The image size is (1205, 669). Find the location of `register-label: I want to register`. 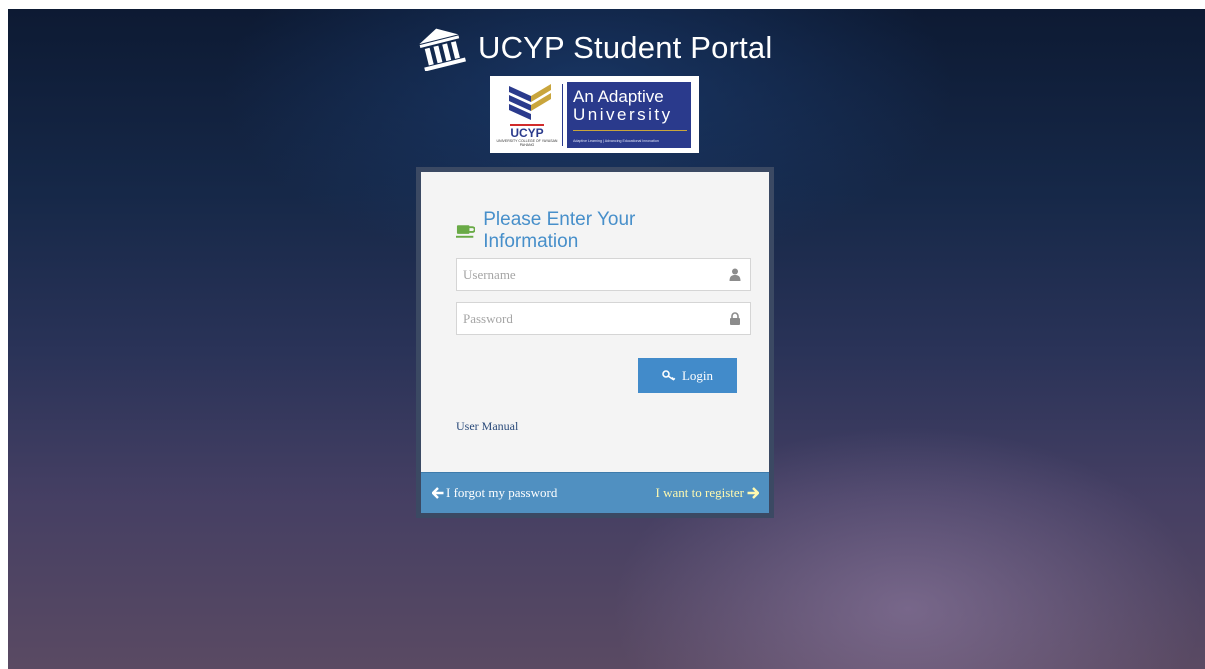

register-label: I want to register is located at coordinates (699, 492).